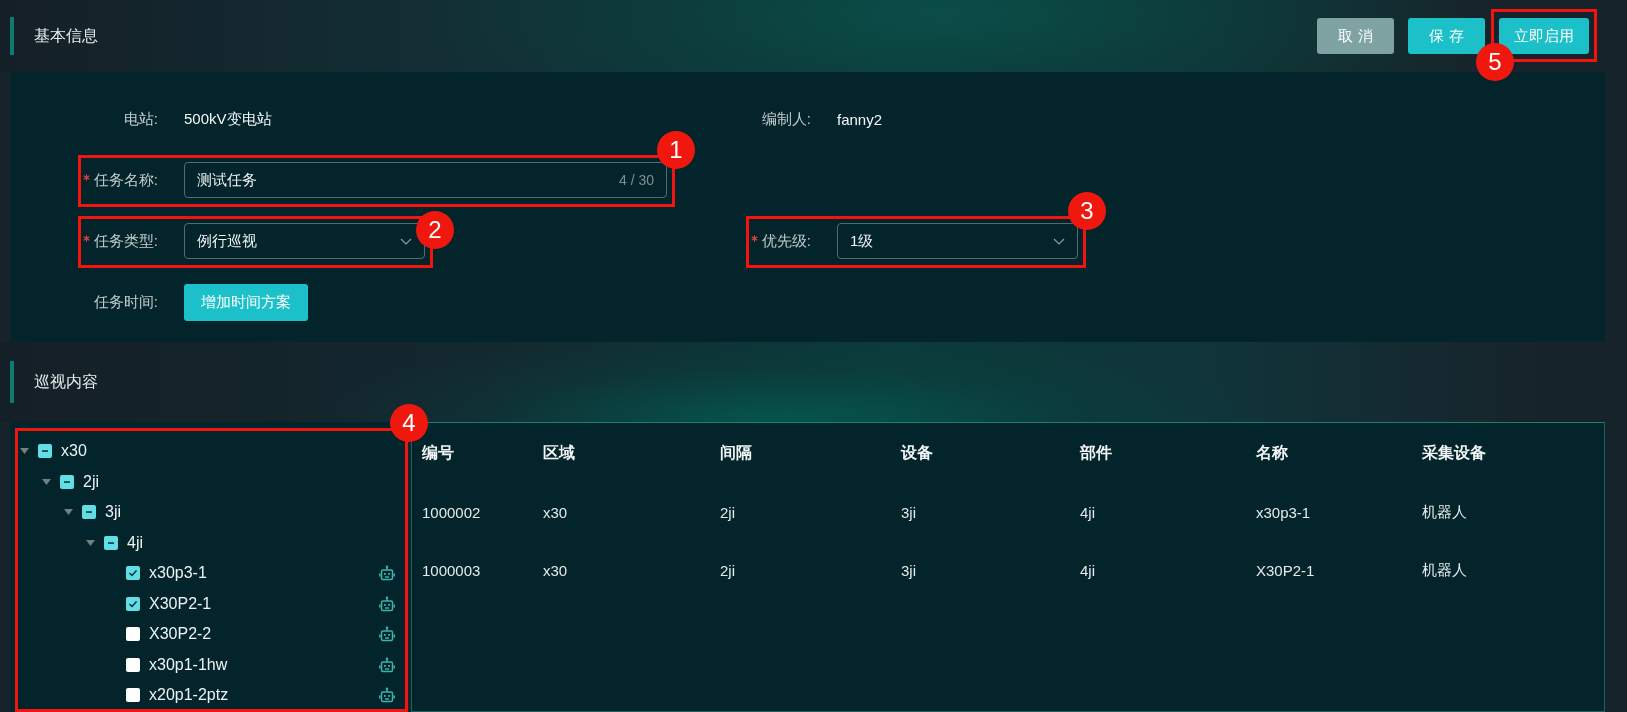 The image size is (1627, 712). Describe the element at coordinates (1283, 512) in the screenshot. I see `table-cell: x30p3-1` at that location.